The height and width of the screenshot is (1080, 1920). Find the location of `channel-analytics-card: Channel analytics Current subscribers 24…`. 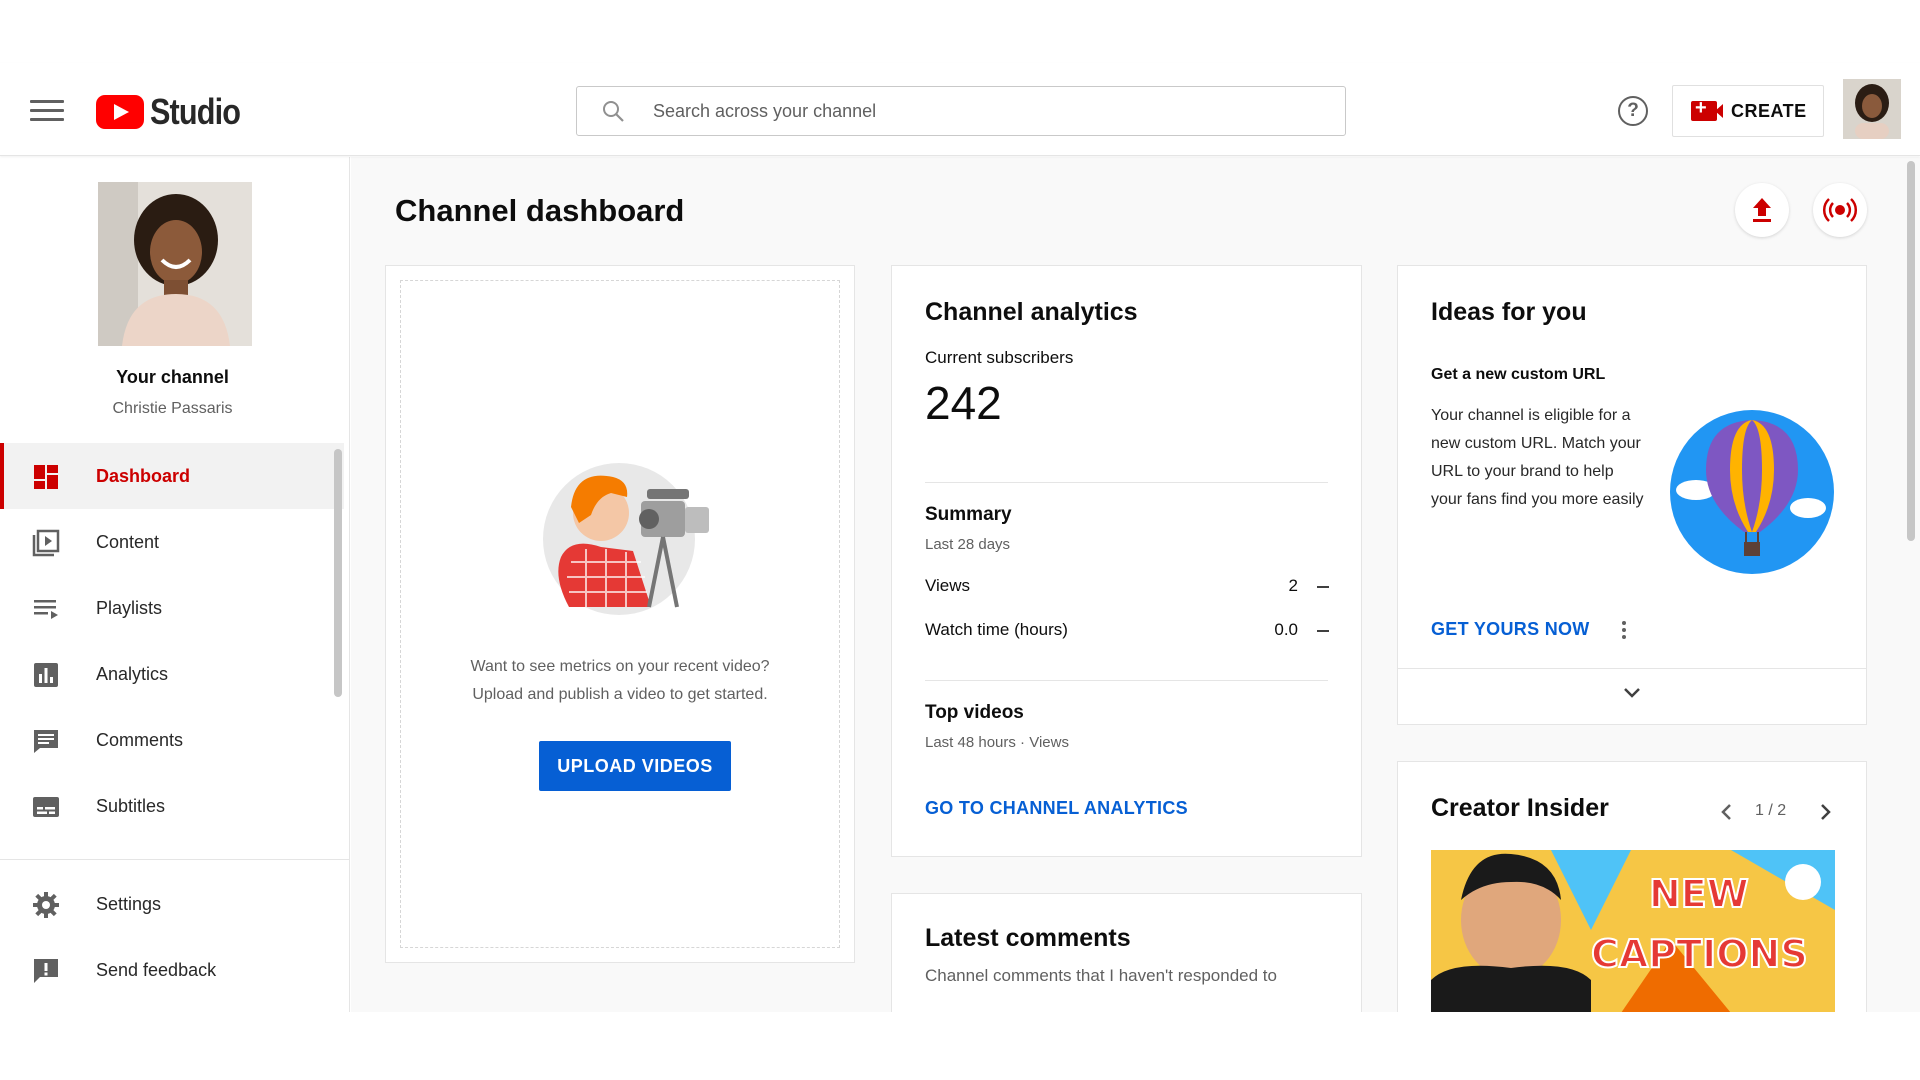

channel-analytics-card: Channel analytics Current subscribers 24… is located at coordinates (1126, 561).